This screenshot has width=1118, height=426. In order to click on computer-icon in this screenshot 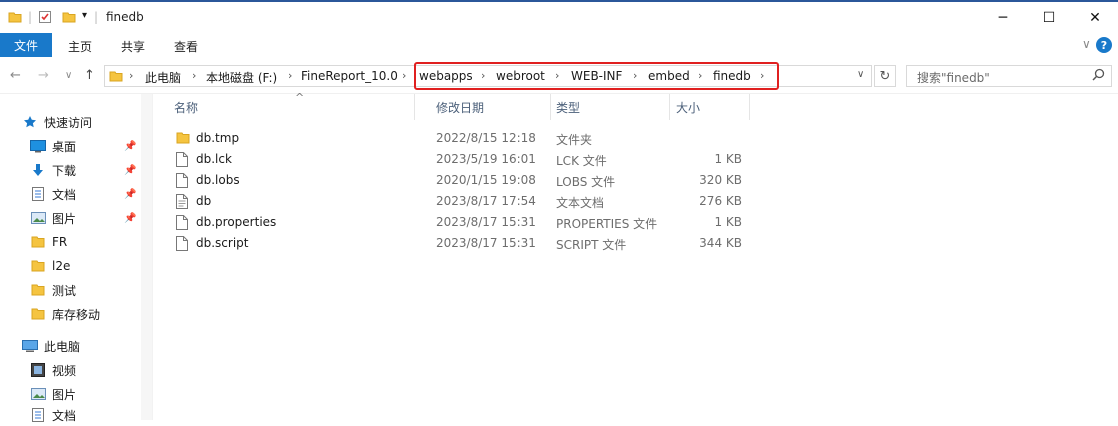, I will do `click(30, 346)`.